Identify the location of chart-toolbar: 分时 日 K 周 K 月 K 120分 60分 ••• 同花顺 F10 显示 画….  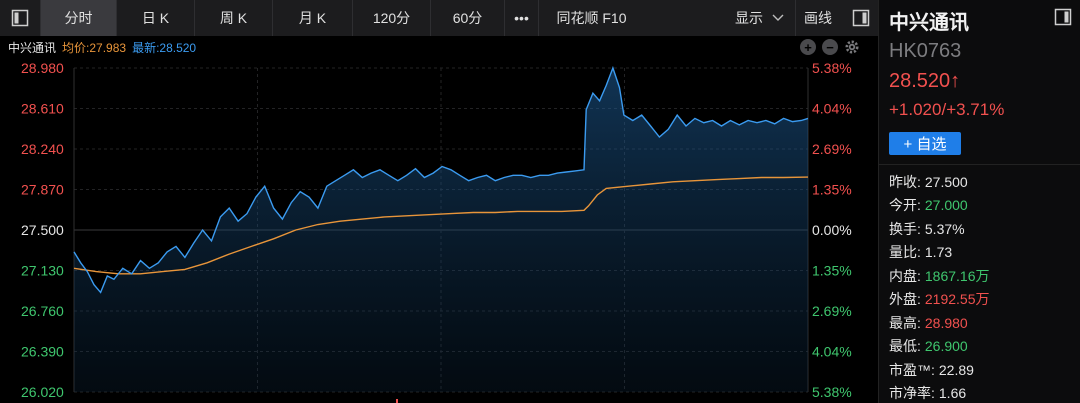
(439, 18).